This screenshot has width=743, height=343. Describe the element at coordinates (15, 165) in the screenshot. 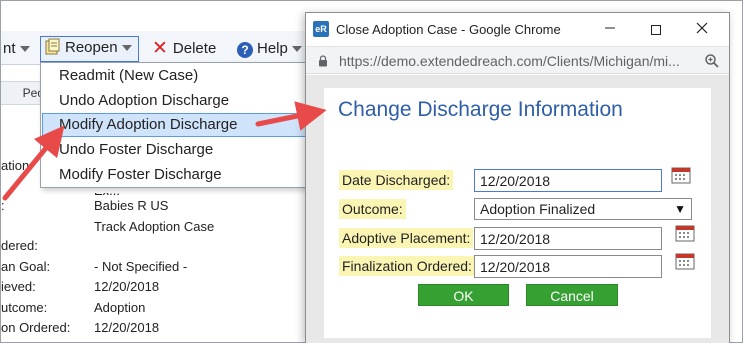

I see `detail-label: ation` at that location.